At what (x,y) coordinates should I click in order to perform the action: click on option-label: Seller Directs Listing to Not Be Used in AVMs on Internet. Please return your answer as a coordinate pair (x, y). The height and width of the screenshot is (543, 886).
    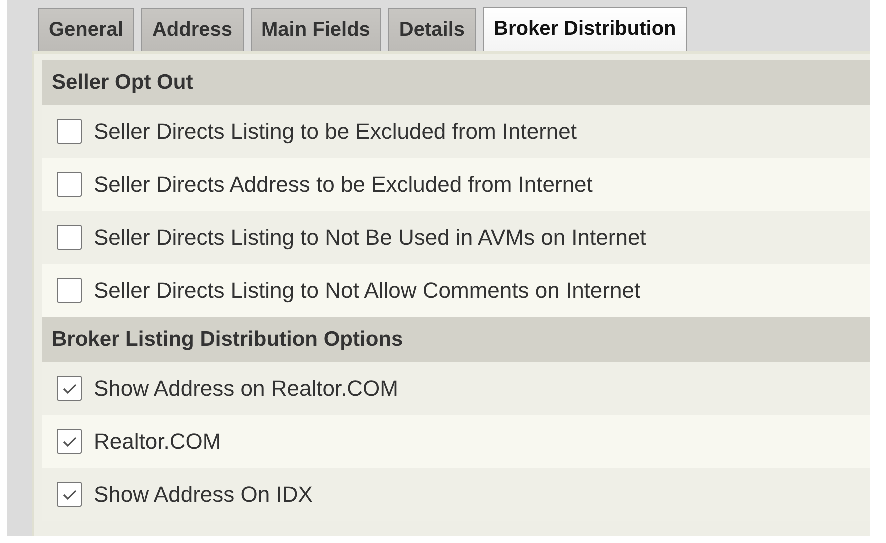
    Looking at the image, I should click on (370, 237).